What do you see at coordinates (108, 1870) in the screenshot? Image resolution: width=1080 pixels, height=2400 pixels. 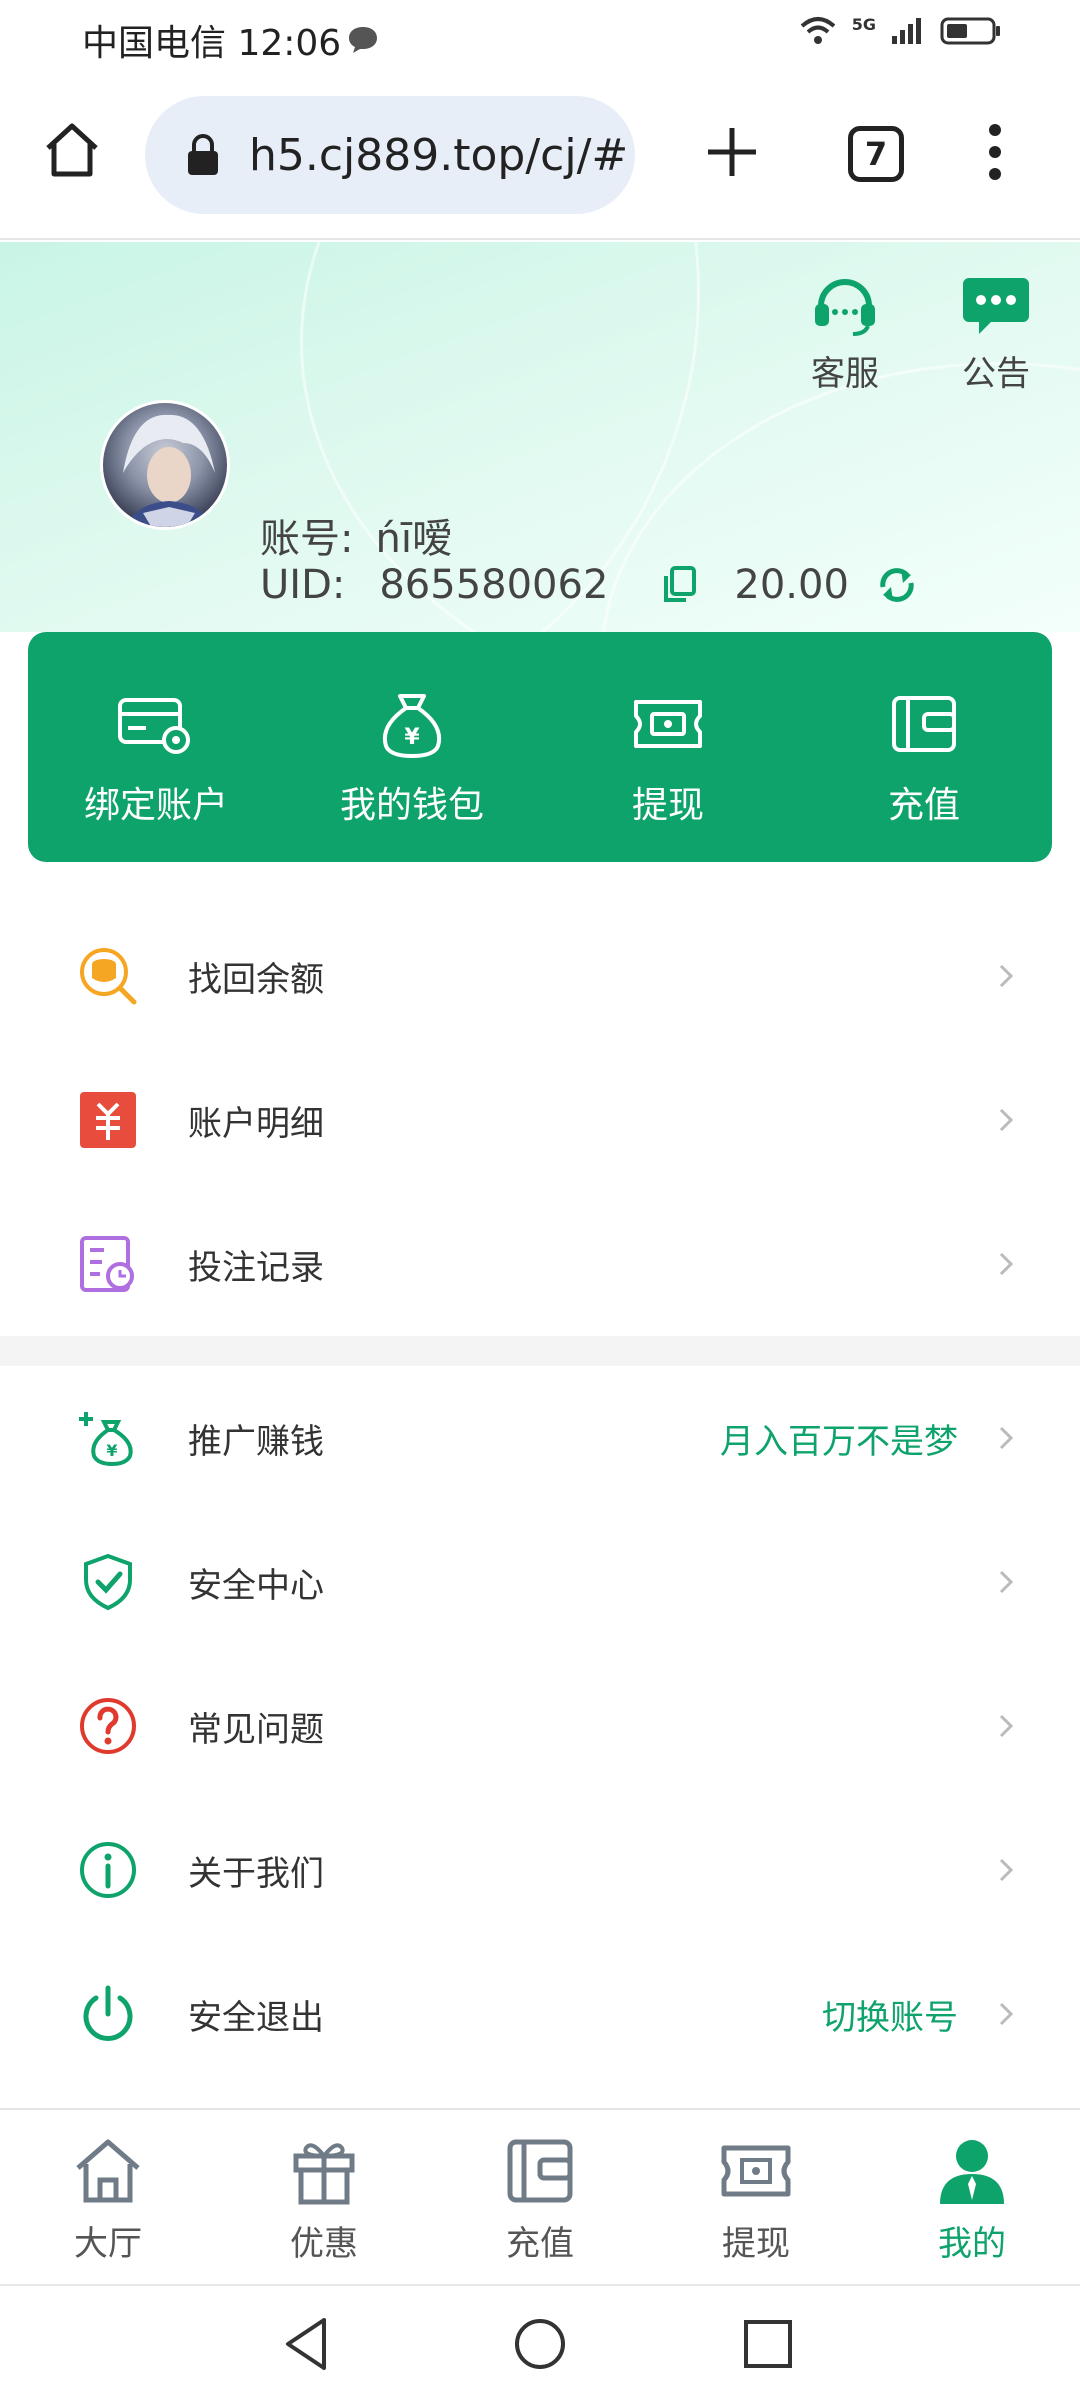 I see `info-icon` at bounding box center [108, 1870].